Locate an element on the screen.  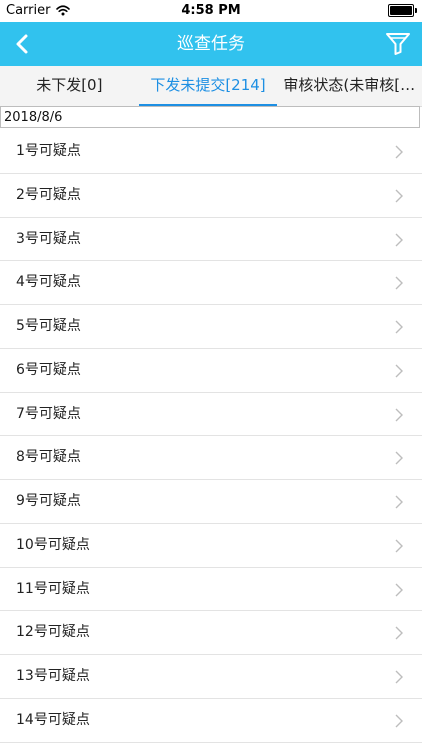
list-item-label: 14号可疑点 is located at coordinates (53, 719).